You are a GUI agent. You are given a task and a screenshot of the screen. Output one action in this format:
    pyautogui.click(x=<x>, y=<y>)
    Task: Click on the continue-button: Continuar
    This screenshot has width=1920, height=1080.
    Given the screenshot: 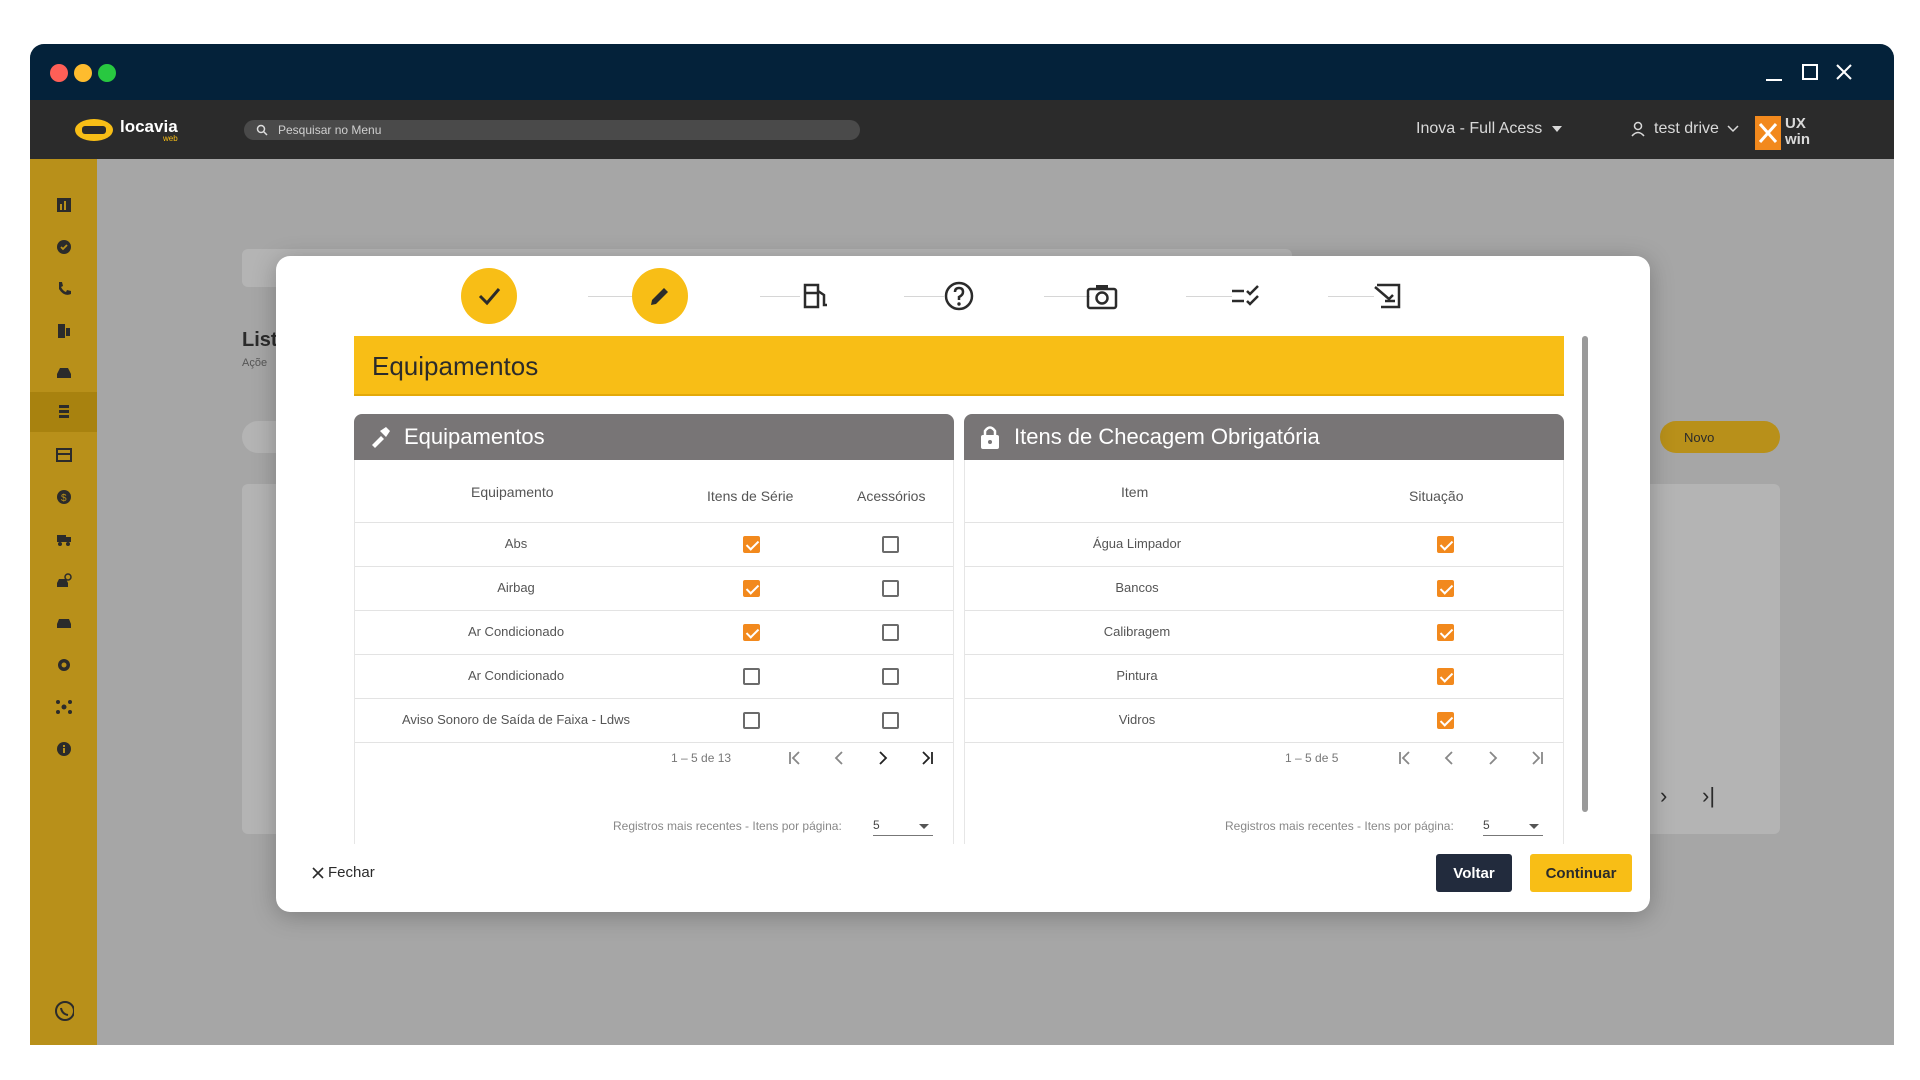 What is the action you would take?
    pyautogui.click(x=1581, y=873)
    